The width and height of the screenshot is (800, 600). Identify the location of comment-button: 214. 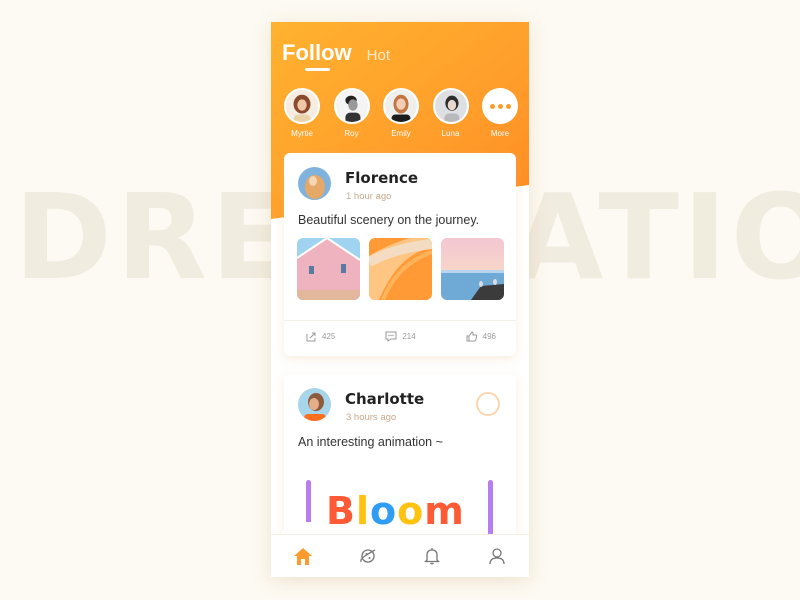
(400, 336).